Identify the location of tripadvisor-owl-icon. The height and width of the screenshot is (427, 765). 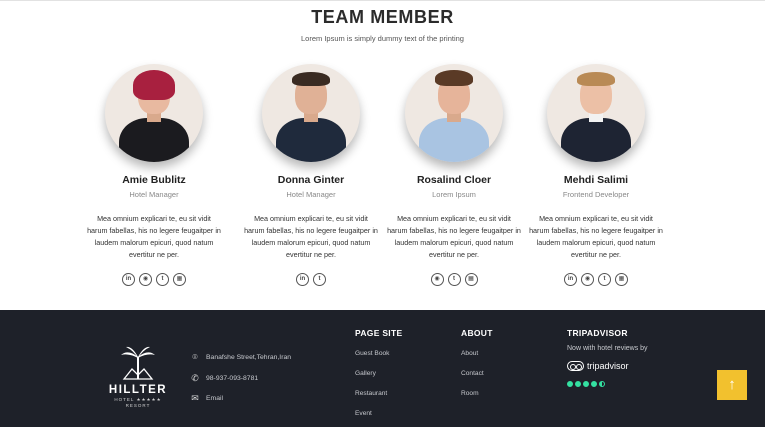
(575, 366).